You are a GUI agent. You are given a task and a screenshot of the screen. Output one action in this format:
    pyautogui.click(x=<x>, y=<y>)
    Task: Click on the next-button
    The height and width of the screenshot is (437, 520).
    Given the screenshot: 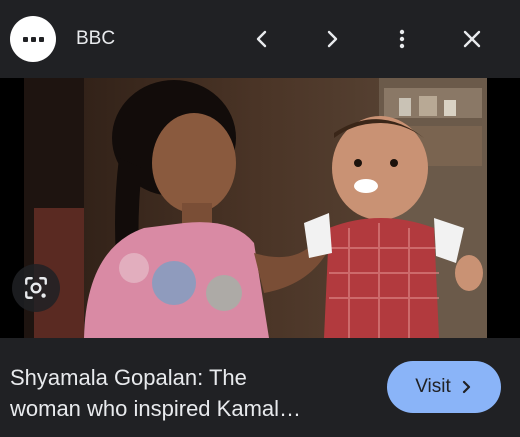 What is the action you would take?
    pyautogui.click(x=332, y=39)
    